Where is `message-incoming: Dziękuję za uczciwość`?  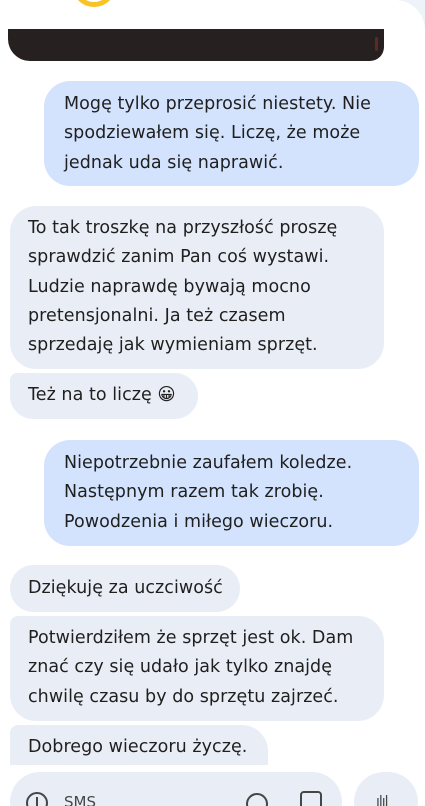
message-incoming: Dziękuję za uczciwość is located at coordinates (125, 588).